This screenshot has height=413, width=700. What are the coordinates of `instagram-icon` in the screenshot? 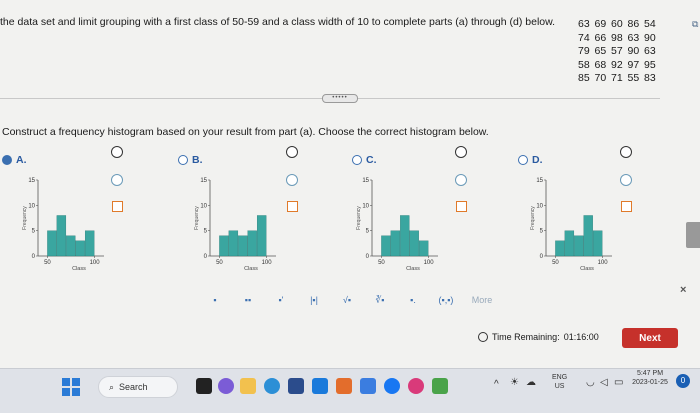 It's located at (416, 386).